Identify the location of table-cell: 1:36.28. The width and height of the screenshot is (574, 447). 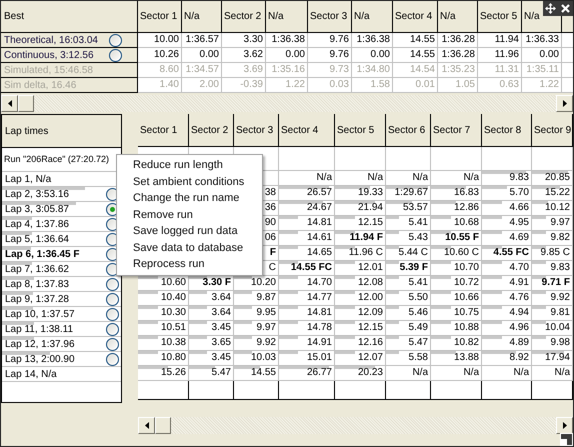
(458, 55).